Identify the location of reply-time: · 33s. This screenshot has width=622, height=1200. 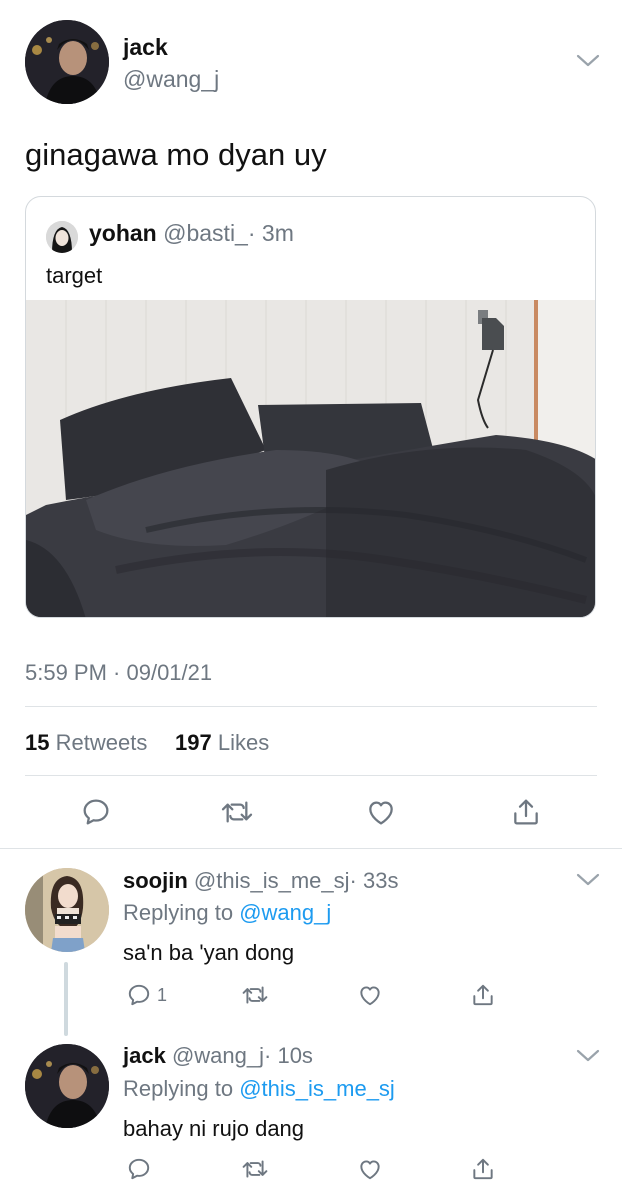
(374, 880).